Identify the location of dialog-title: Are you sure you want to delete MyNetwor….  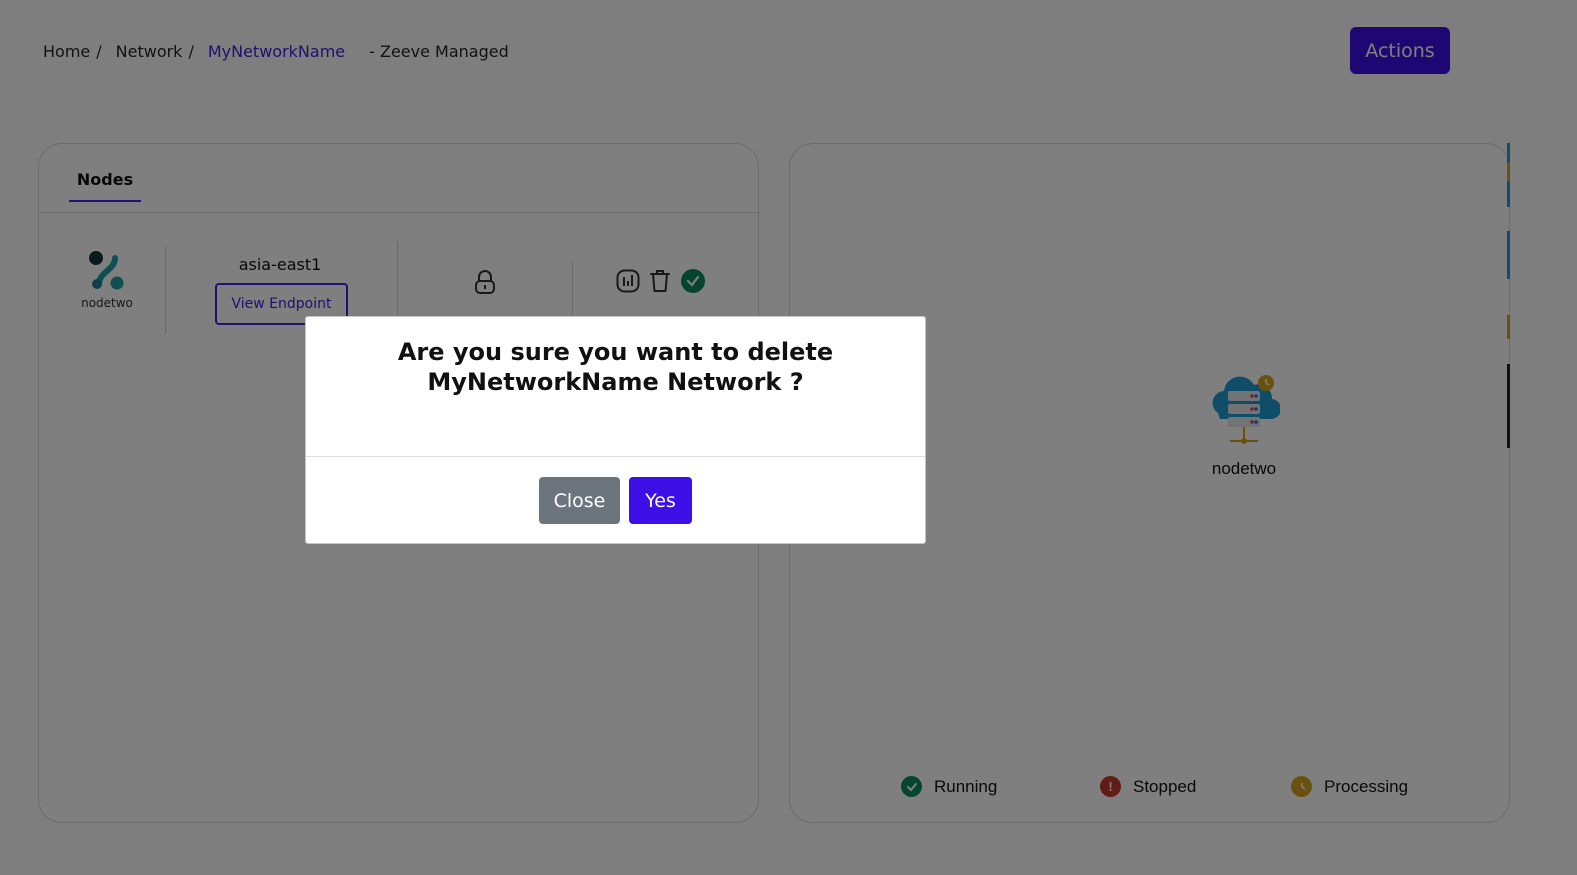
(615, 367).